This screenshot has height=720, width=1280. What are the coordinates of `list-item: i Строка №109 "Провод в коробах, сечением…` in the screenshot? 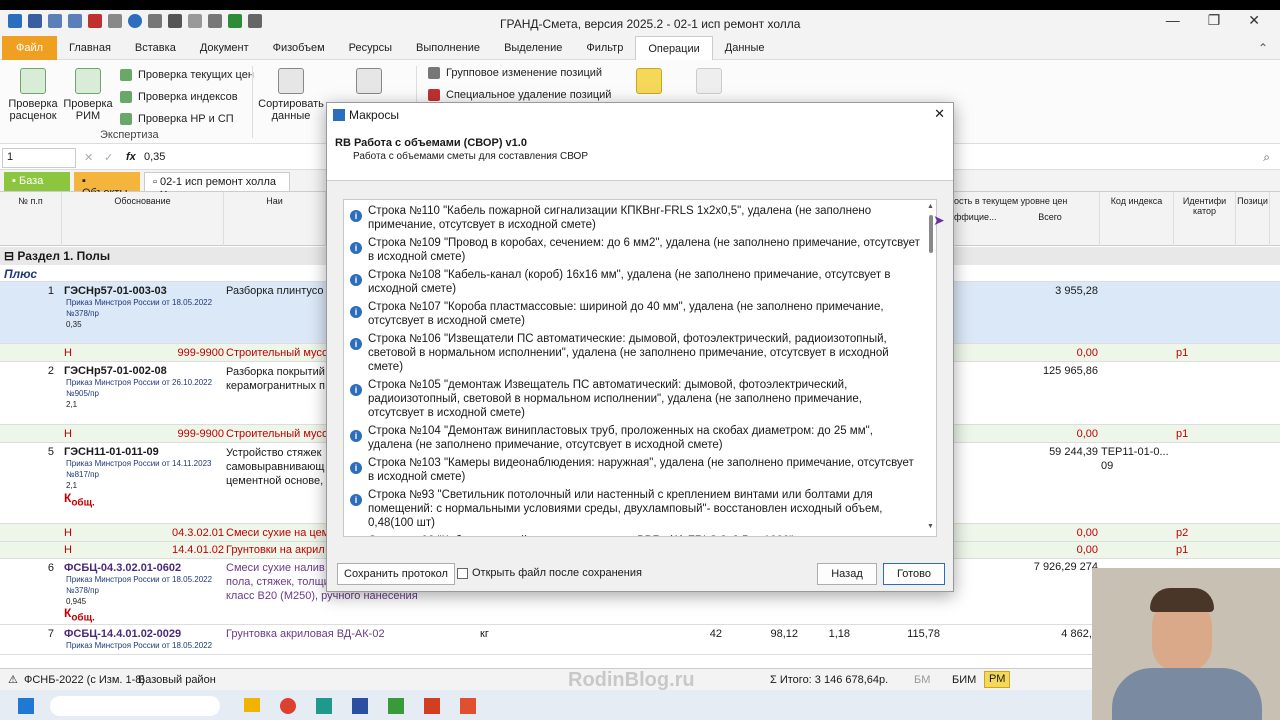 It's located at (634, 250).